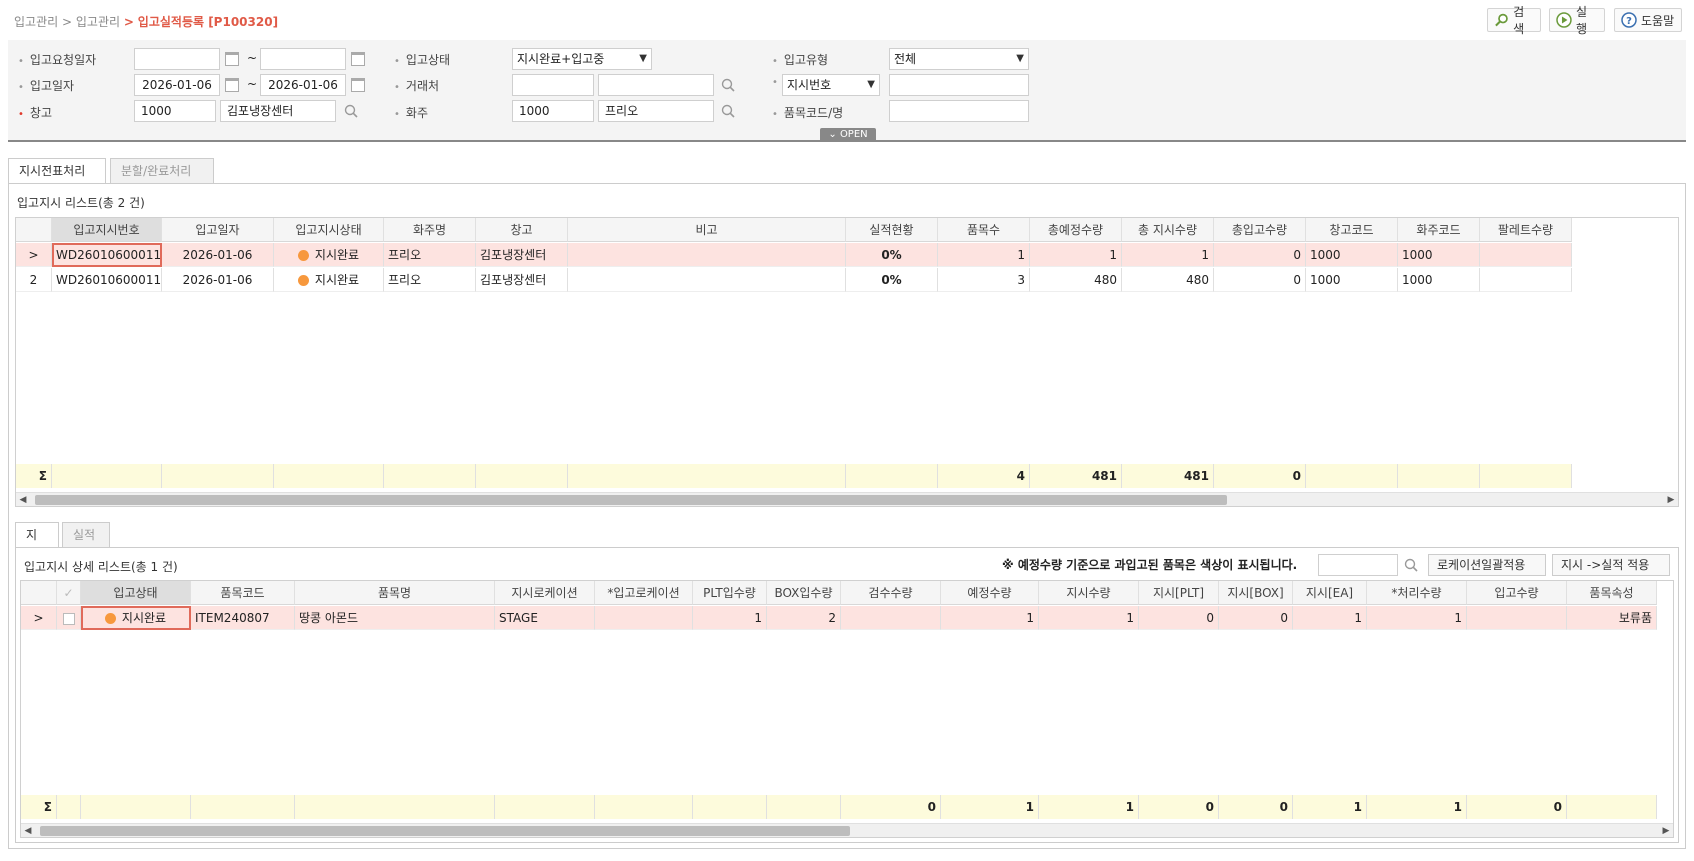  What do you see at coordinates (162, 171) in the screenshot?
I see `tab-split-complete: 분할/완료처리` at bounding box center [162, 171].